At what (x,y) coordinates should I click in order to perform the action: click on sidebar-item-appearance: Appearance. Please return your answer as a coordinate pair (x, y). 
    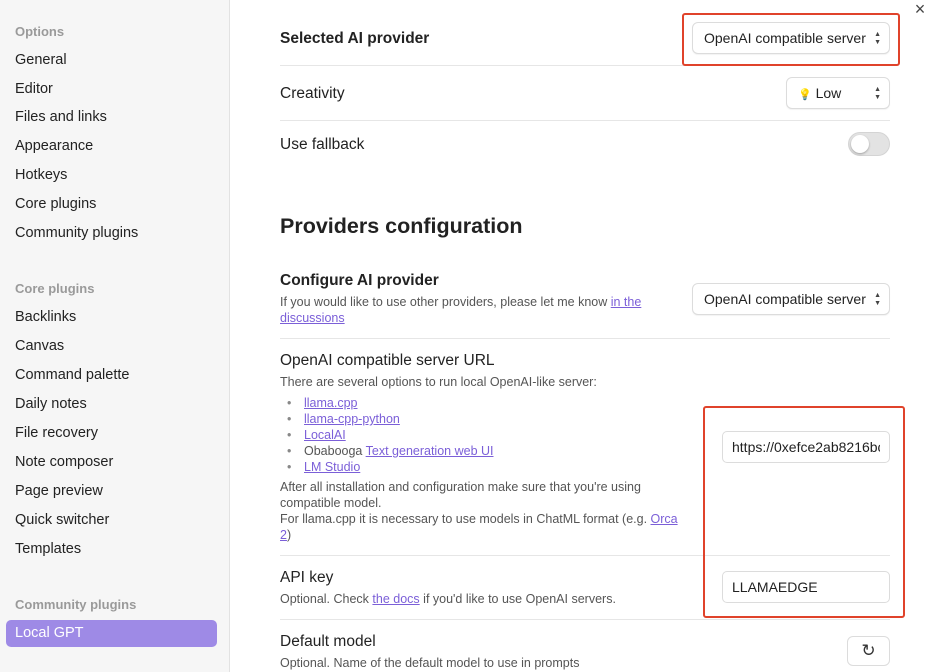
    Looking at the image, I should click on (111, 146).